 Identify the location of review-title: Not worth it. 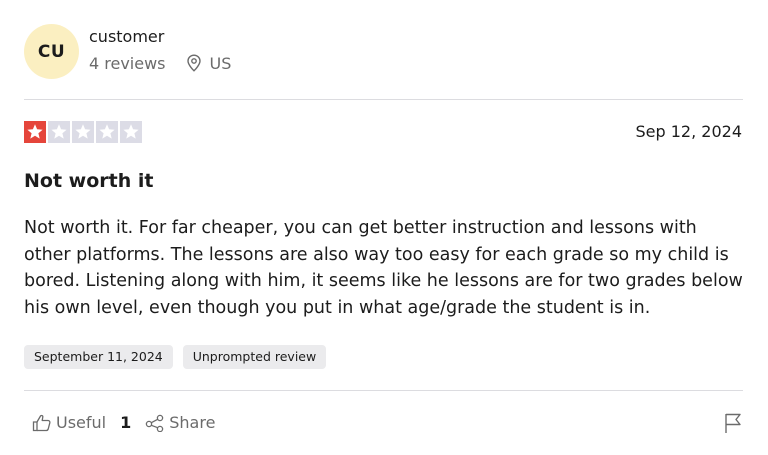
(89, 181).